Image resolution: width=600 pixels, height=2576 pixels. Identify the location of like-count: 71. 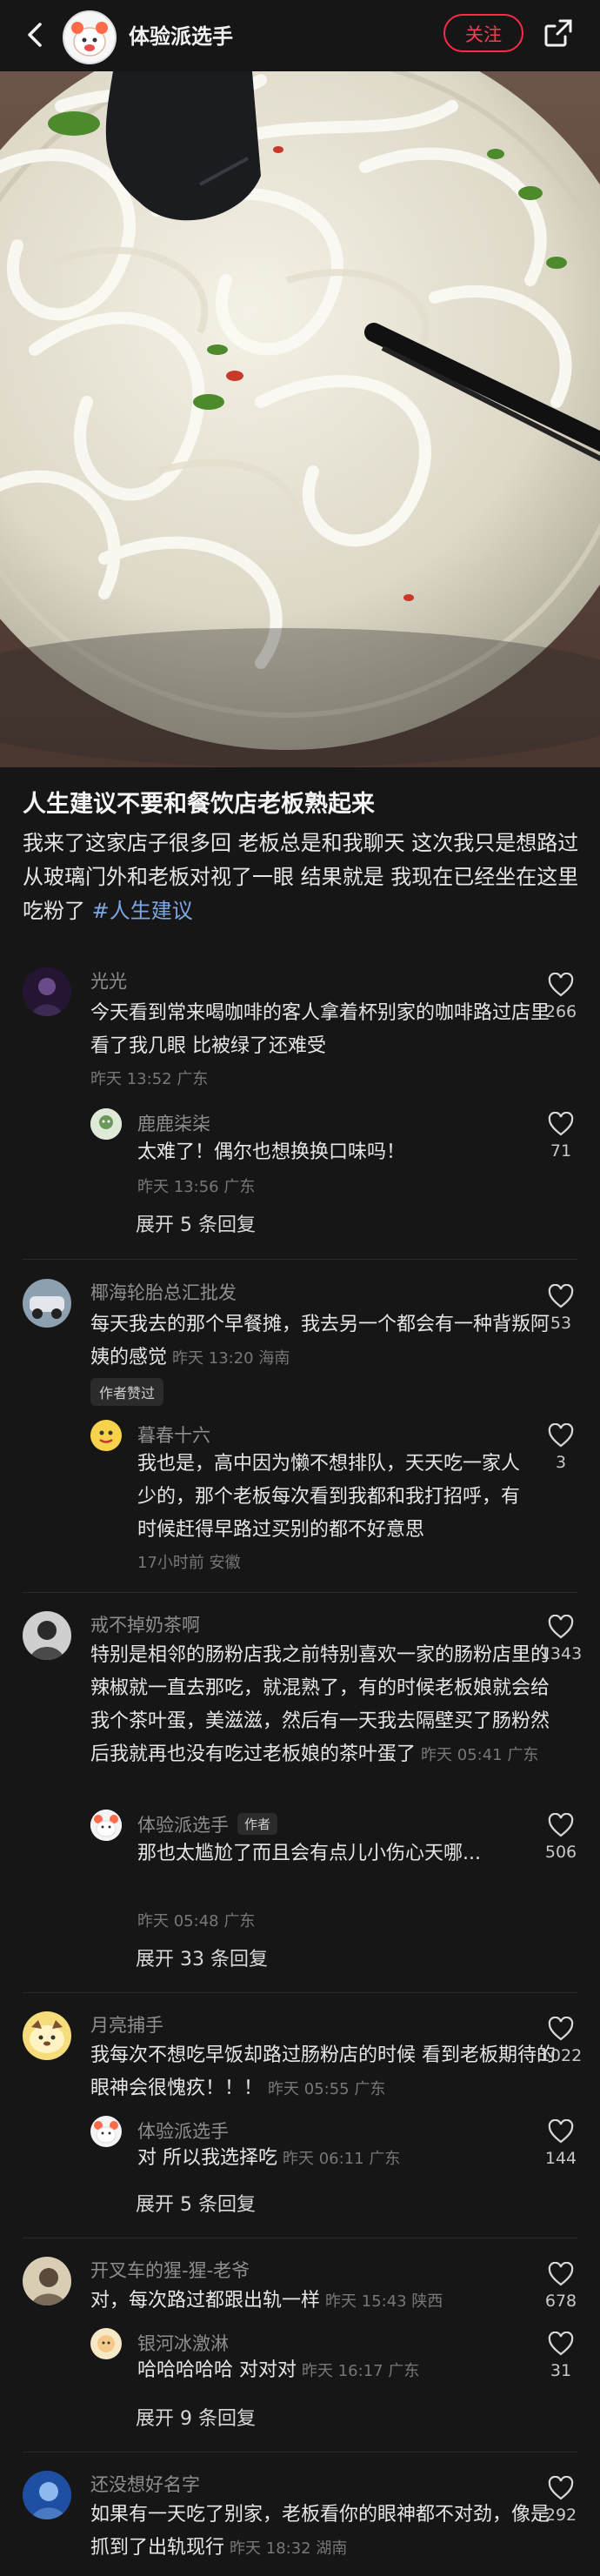
(561, 1151).